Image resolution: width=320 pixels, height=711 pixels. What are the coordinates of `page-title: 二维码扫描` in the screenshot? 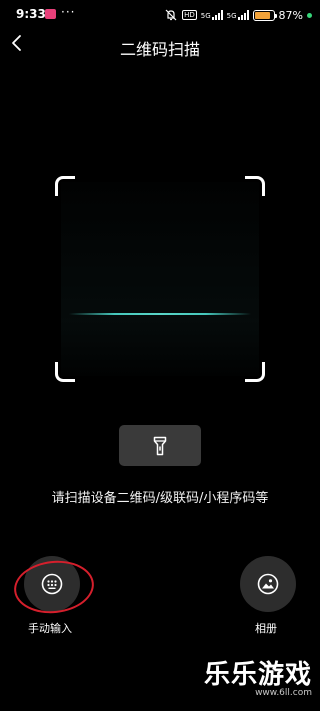 It's located at (159, 49).